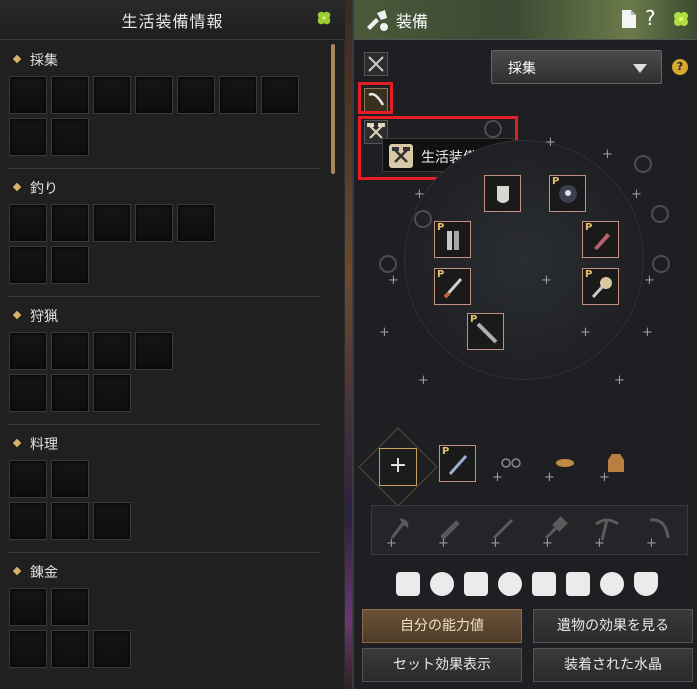 This screenshot has height=689, width=697. What do you see at coordinates (613, 626) in the screenshot?
I see `artifact-effects-button: 遺物の効果を見る` at bounding box center [613, 626].